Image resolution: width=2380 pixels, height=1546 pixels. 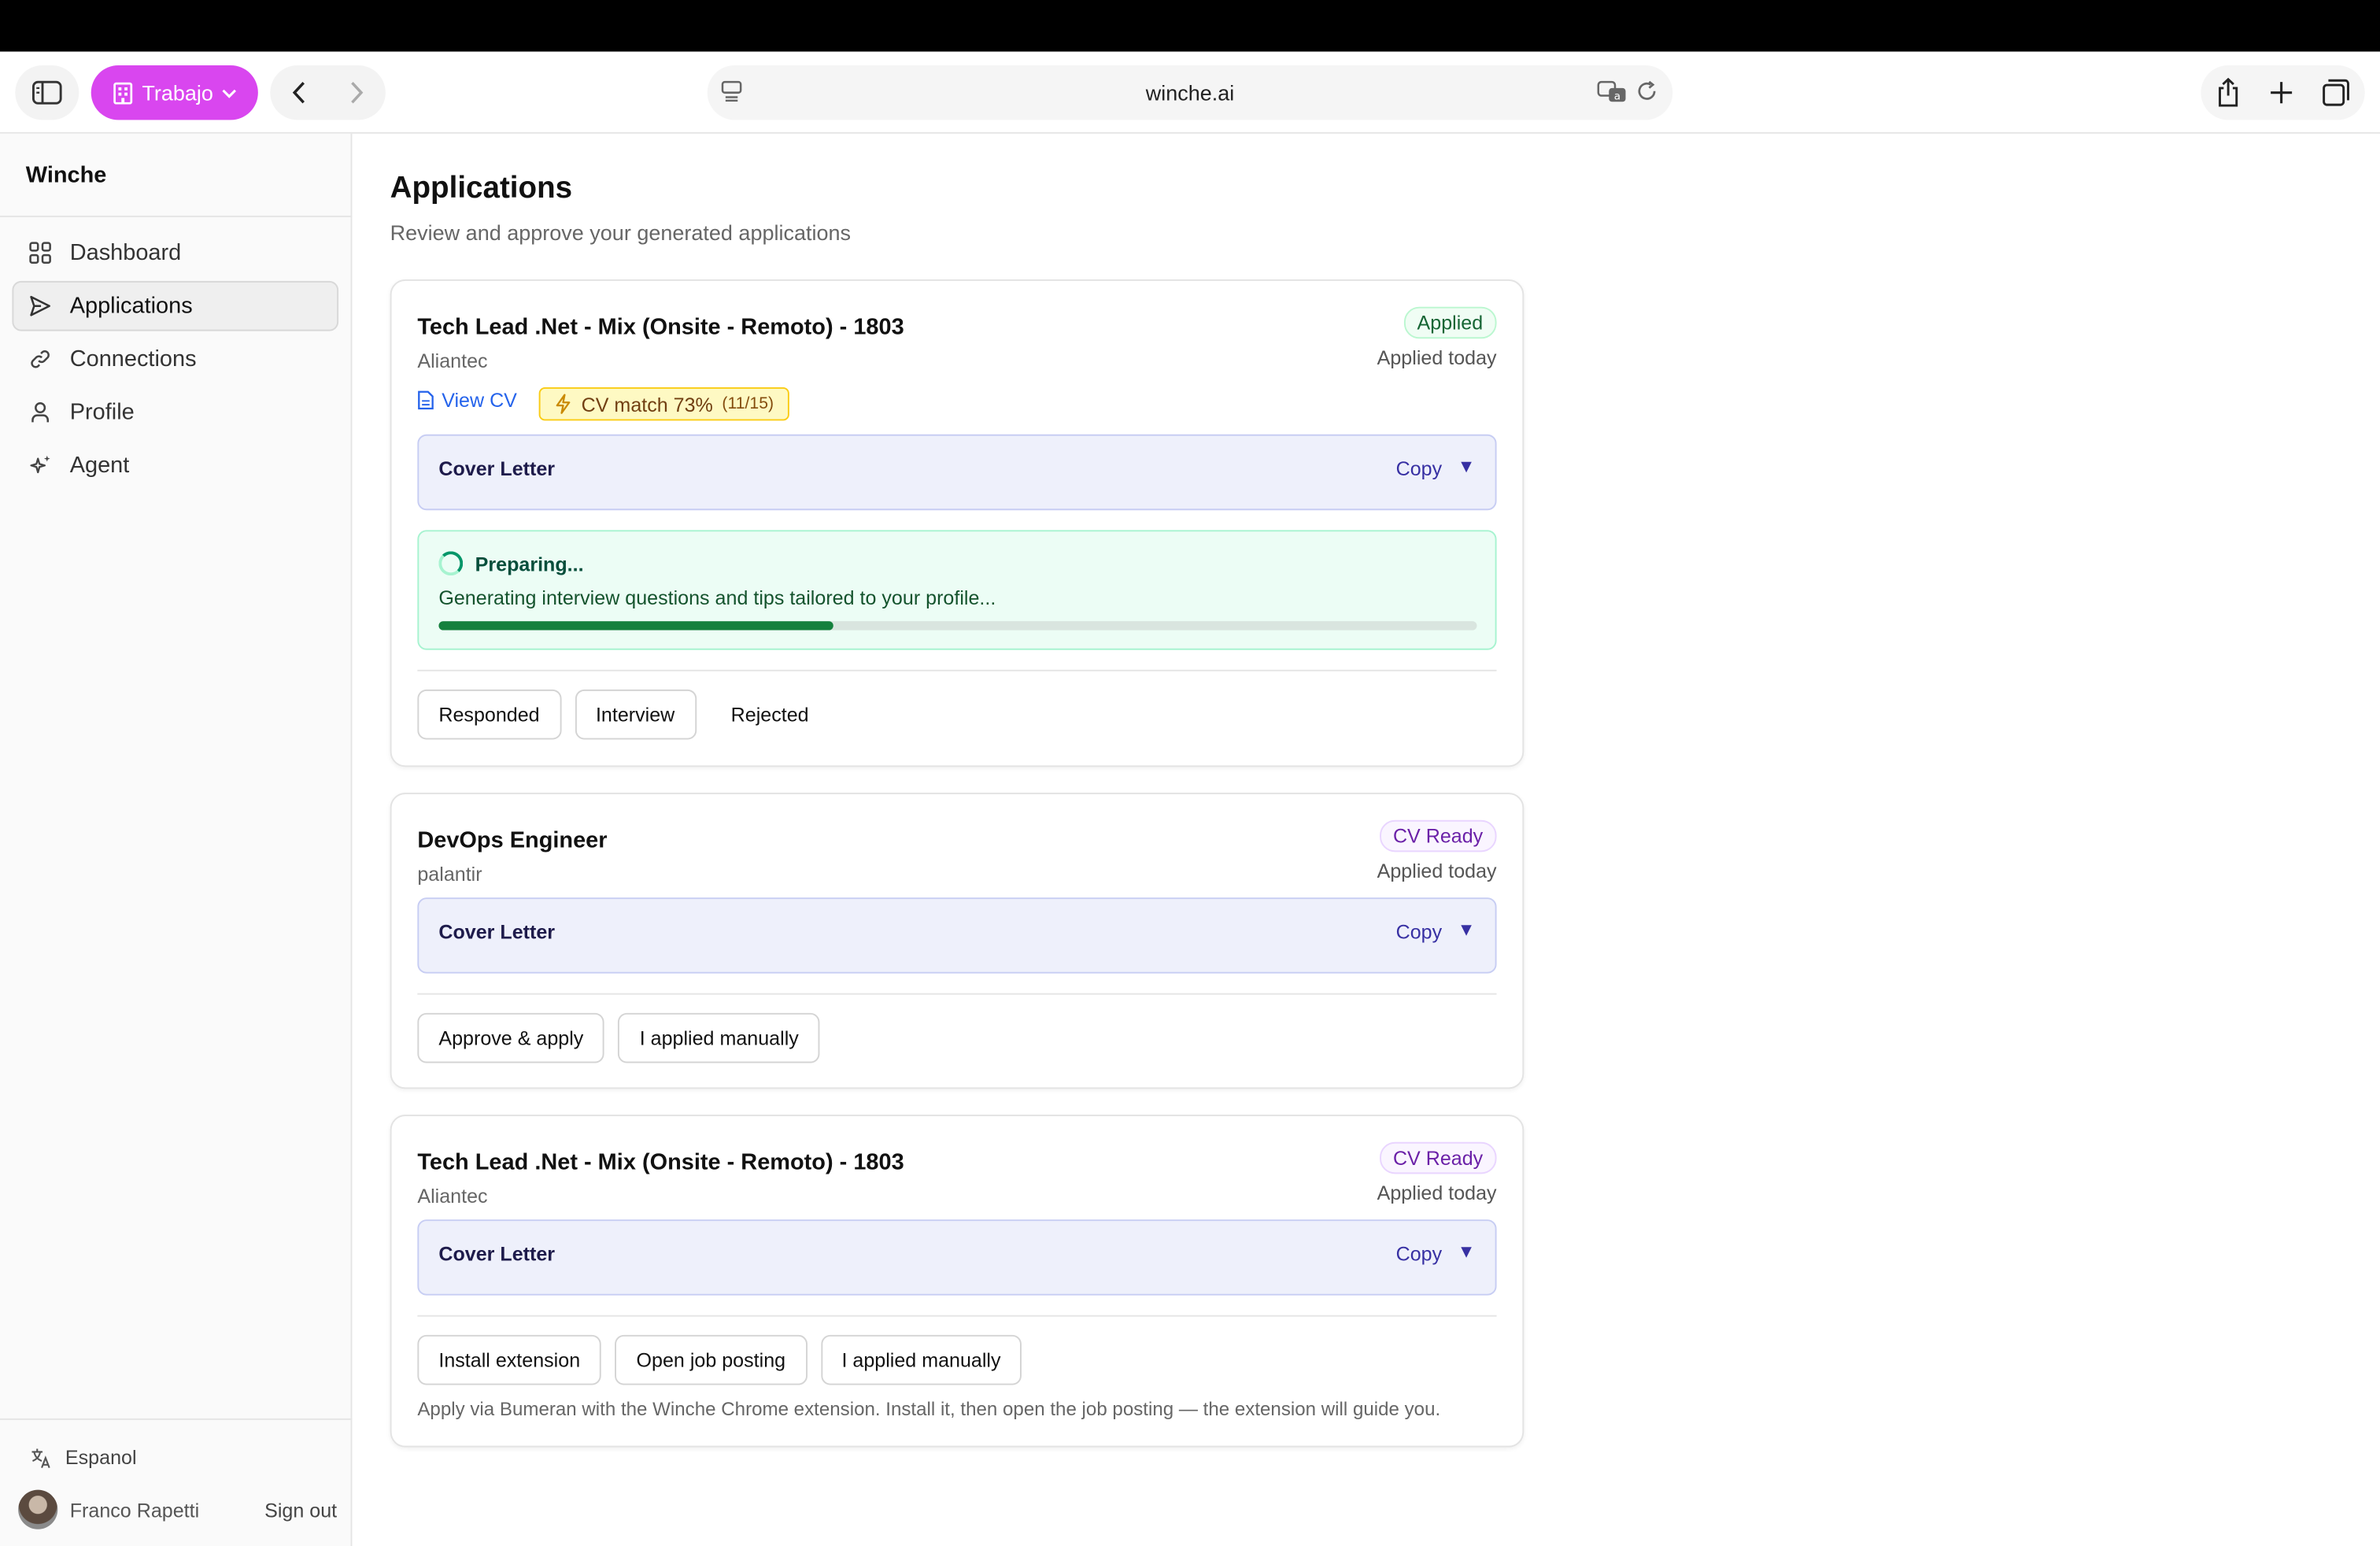 What do you see at coordinates (1612, 91) in the screenshot?
I see `translate-icon: a` at bounding box center [1612, 91].